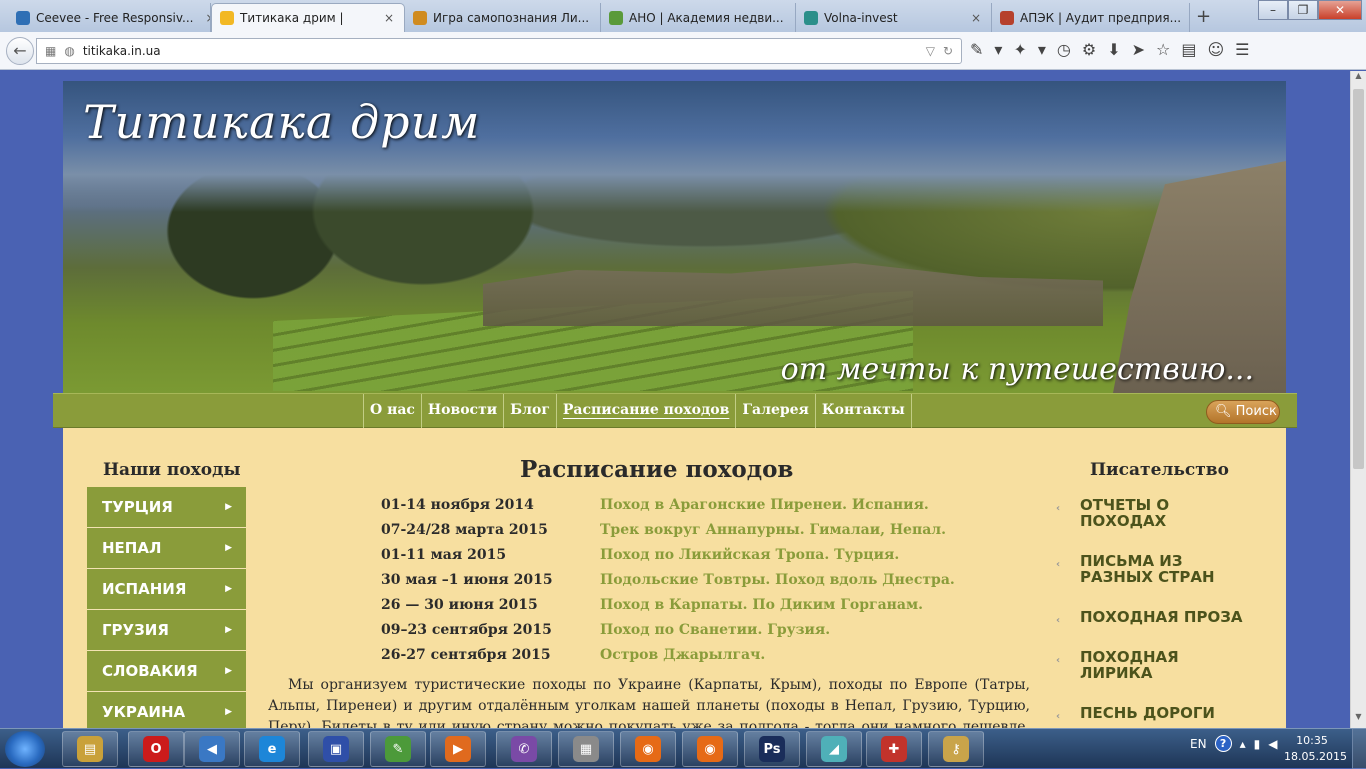 This screenshot has width=1366, height=769. I want to click on chevron-right-icon: ▶, so click(228, 630).